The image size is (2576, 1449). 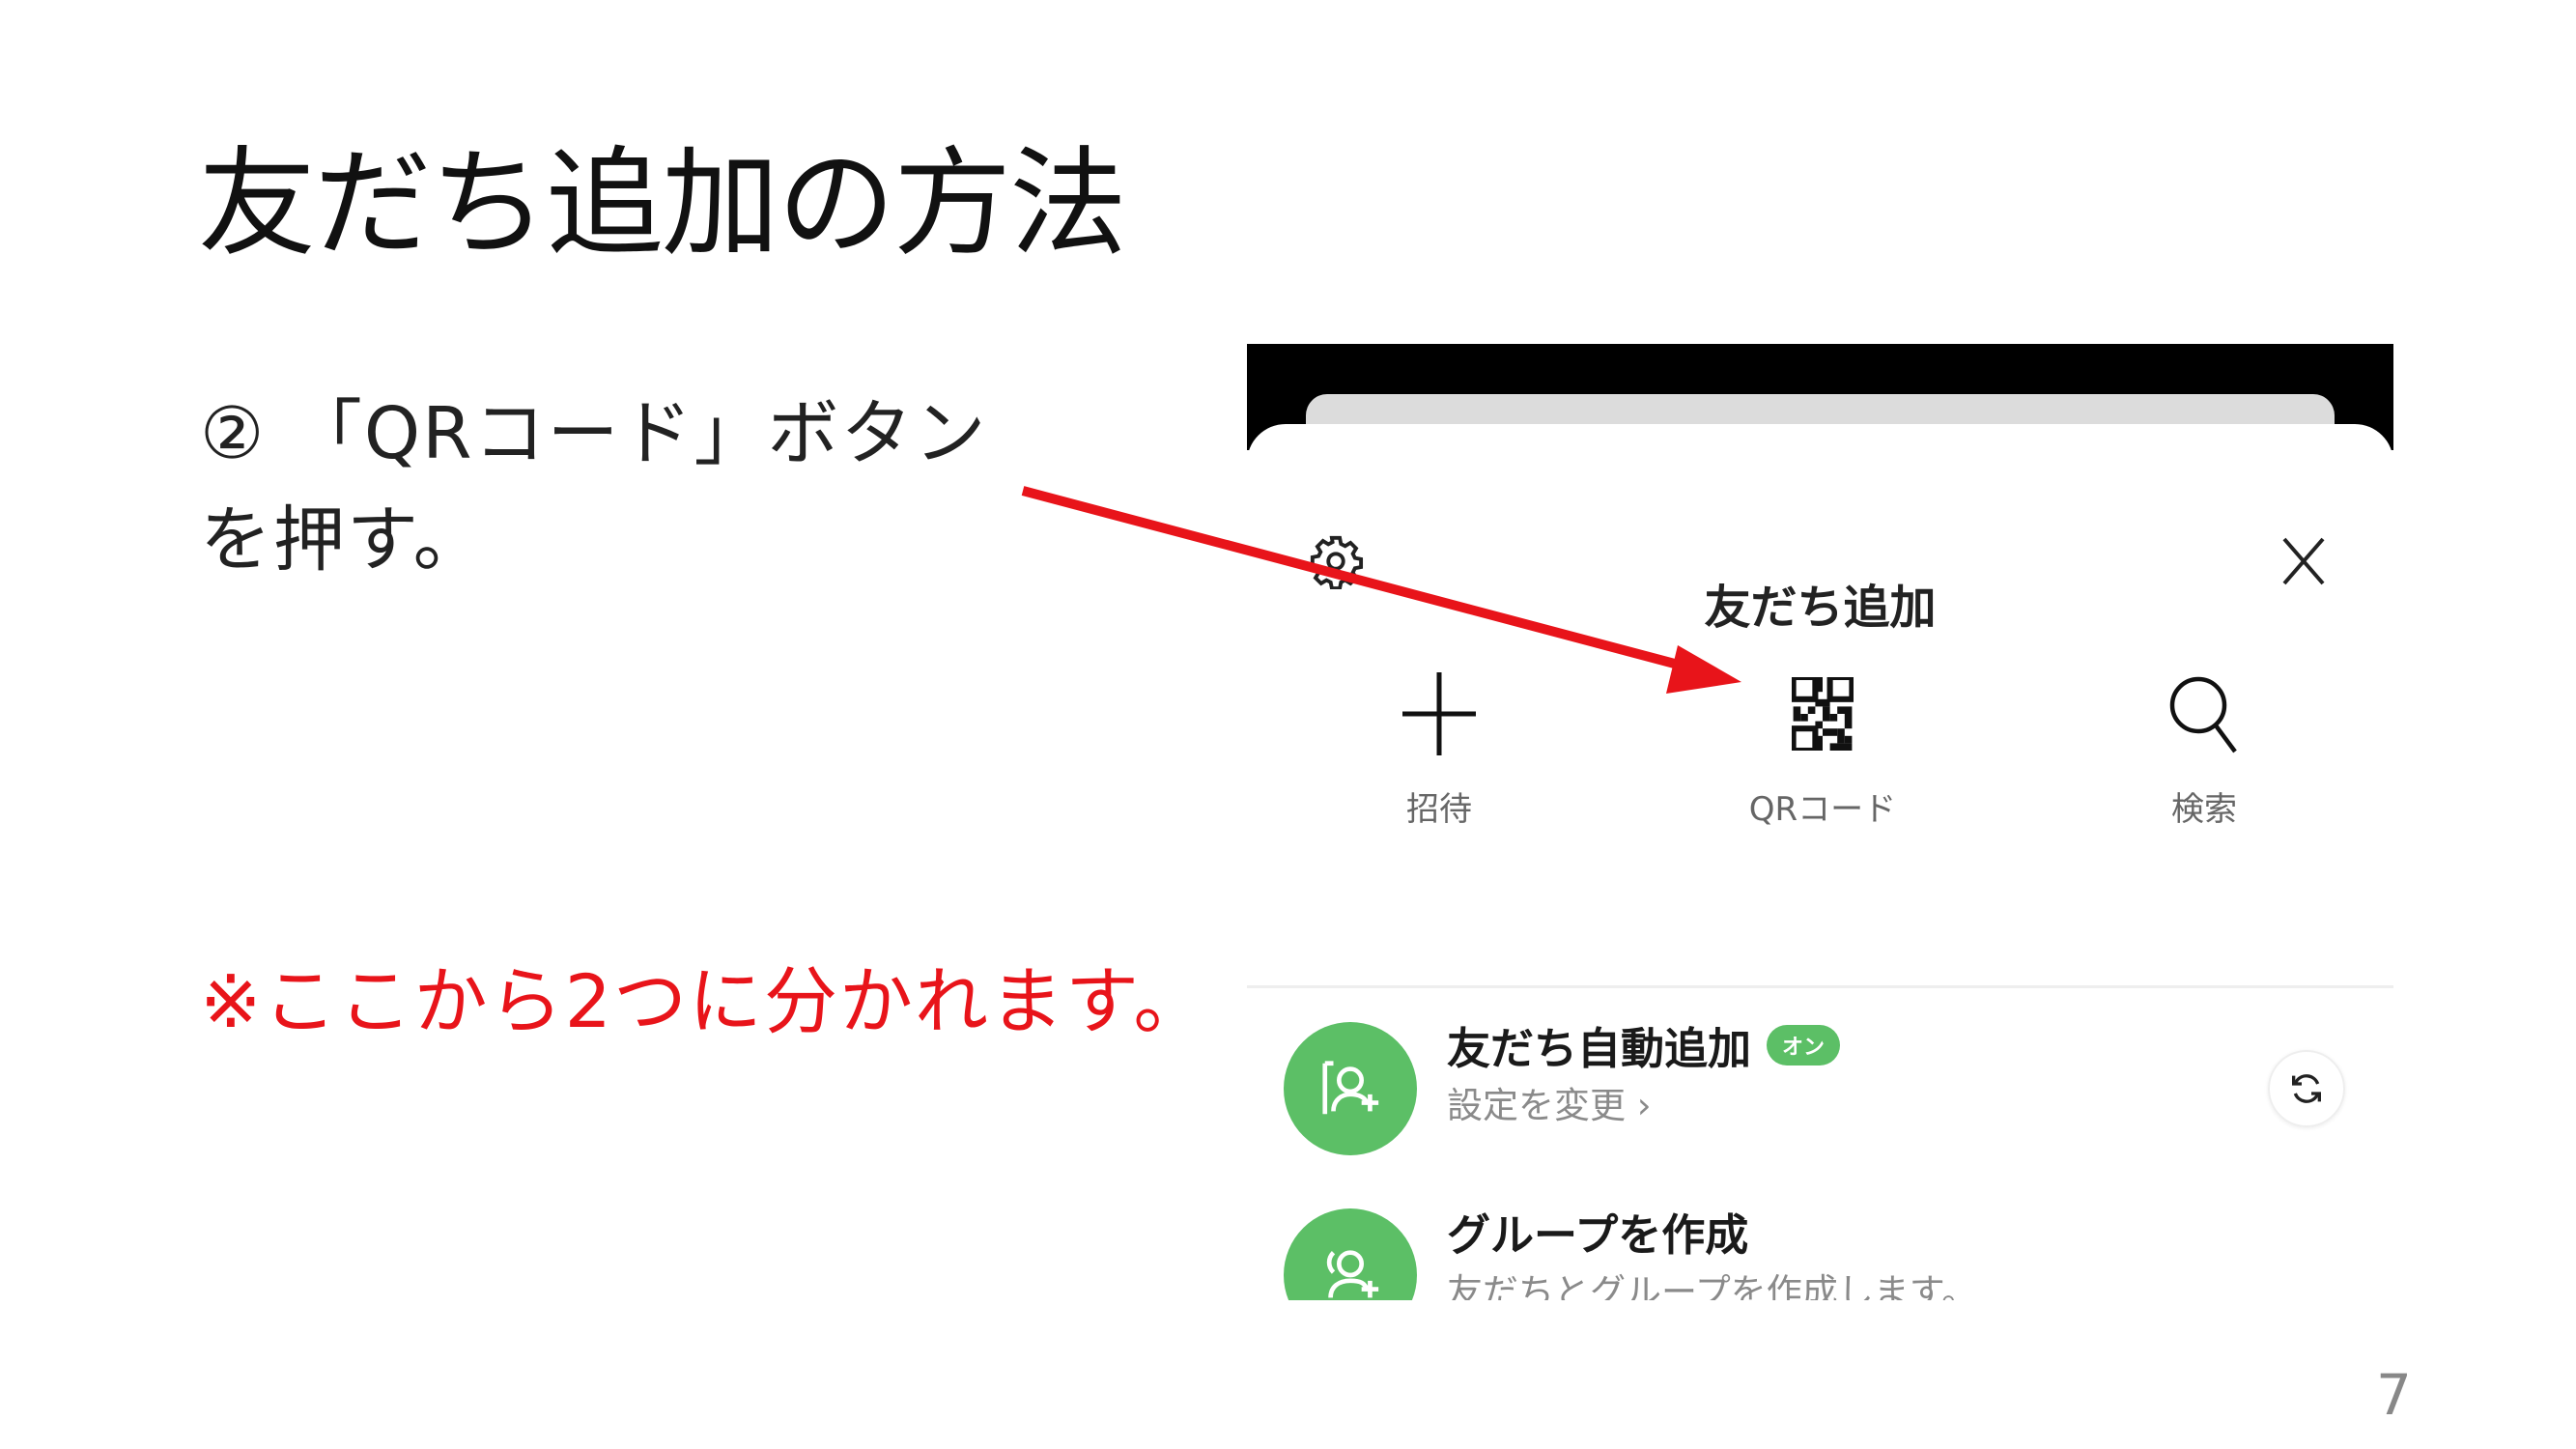 What do you see at coordinates (1703, 669) in the screenshot?
I see `arrow-head` at bounding box center [1703, 669].